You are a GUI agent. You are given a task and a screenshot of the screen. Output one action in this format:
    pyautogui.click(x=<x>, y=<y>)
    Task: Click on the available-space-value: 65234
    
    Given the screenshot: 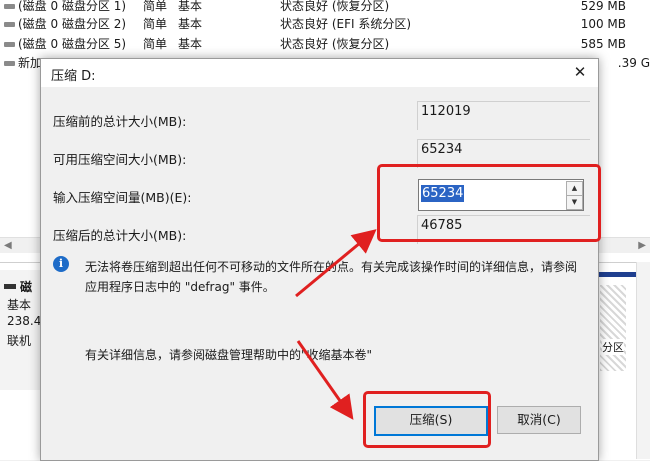 What is the action you would take?
    pyautogui.click(x=442, y=149)
    